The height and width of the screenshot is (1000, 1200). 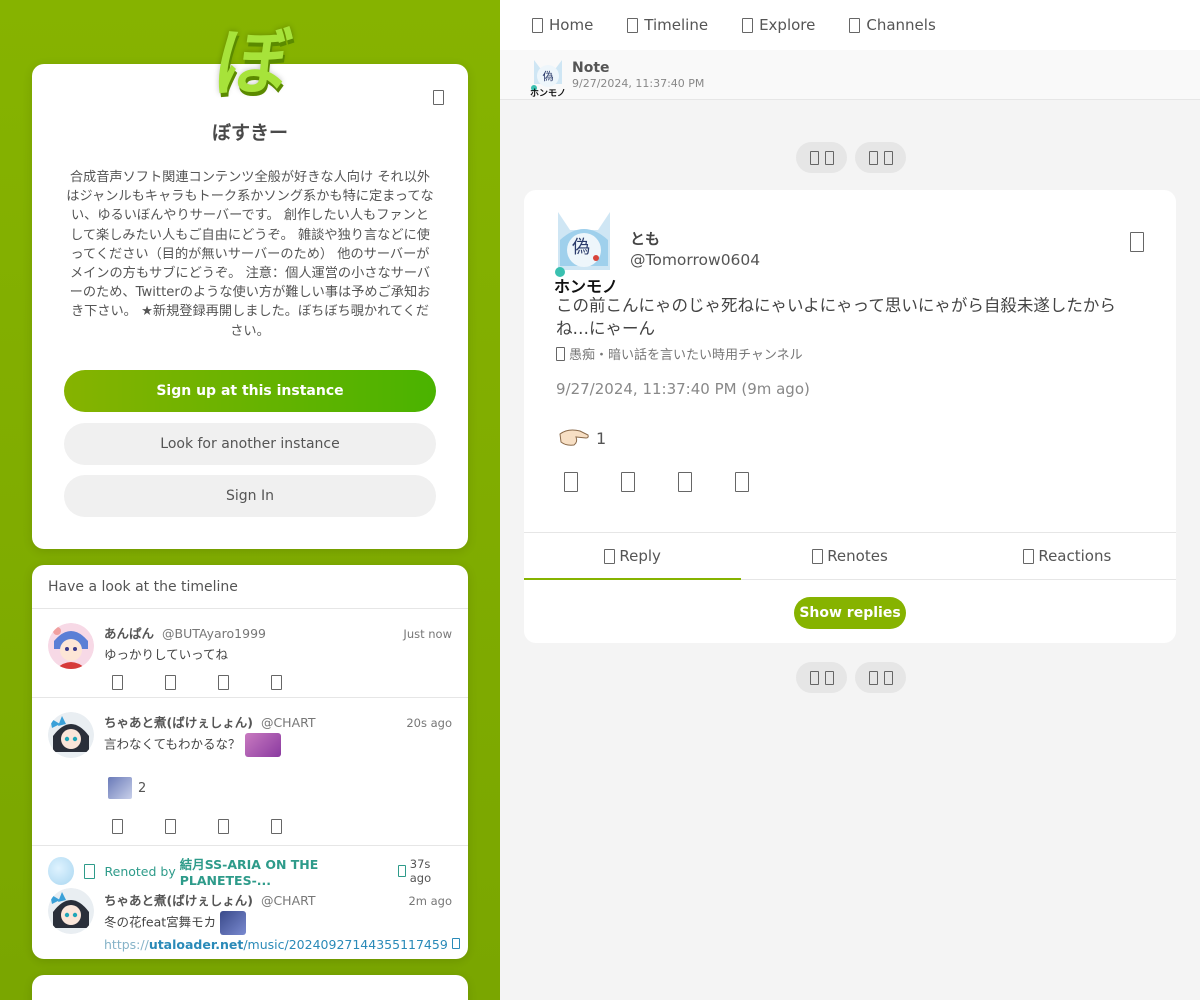 What do you see at coordinates (250, 391) in the screenshot?
I see `signup-button: Sign up at this instance` at bounding box center [250, 391].